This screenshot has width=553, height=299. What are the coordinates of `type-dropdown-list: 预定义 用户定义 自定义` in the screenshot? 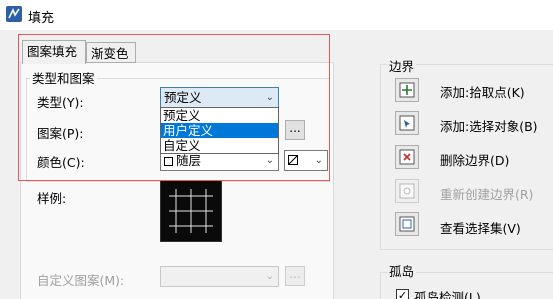 It's located at (219, 130).